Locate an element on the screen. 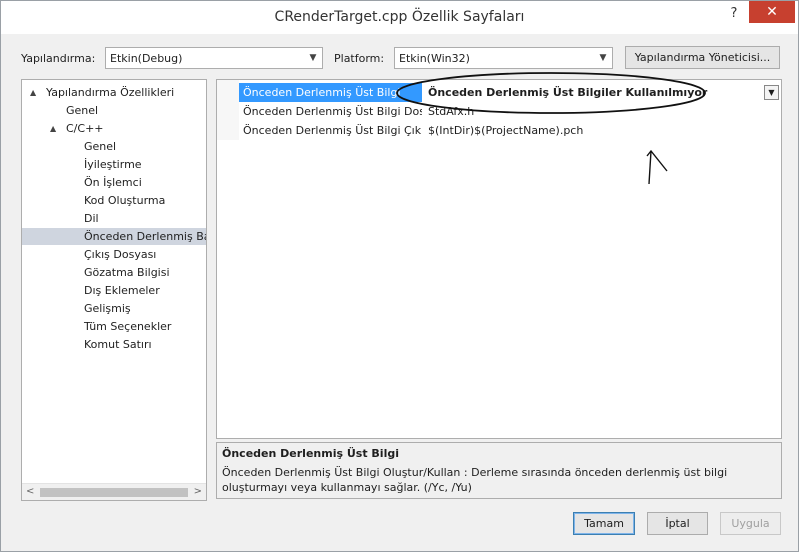  tree-item-c-general: Genel is located at coordinates (114, 146).